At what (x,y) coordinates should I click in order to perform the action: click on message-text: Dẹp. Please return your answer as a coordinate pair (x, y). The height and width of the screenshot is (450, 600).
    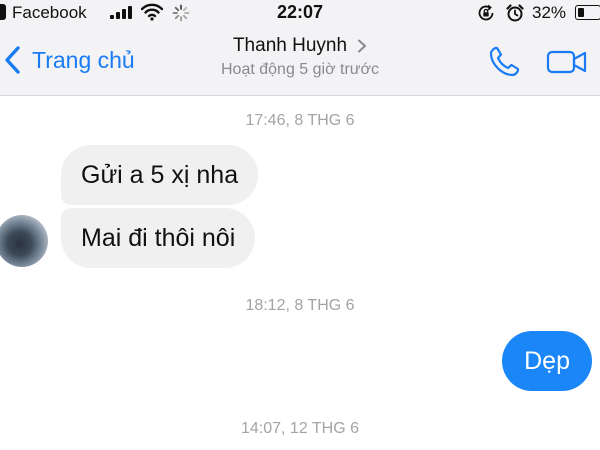
    Looking at the image, I should click on (547, 360).